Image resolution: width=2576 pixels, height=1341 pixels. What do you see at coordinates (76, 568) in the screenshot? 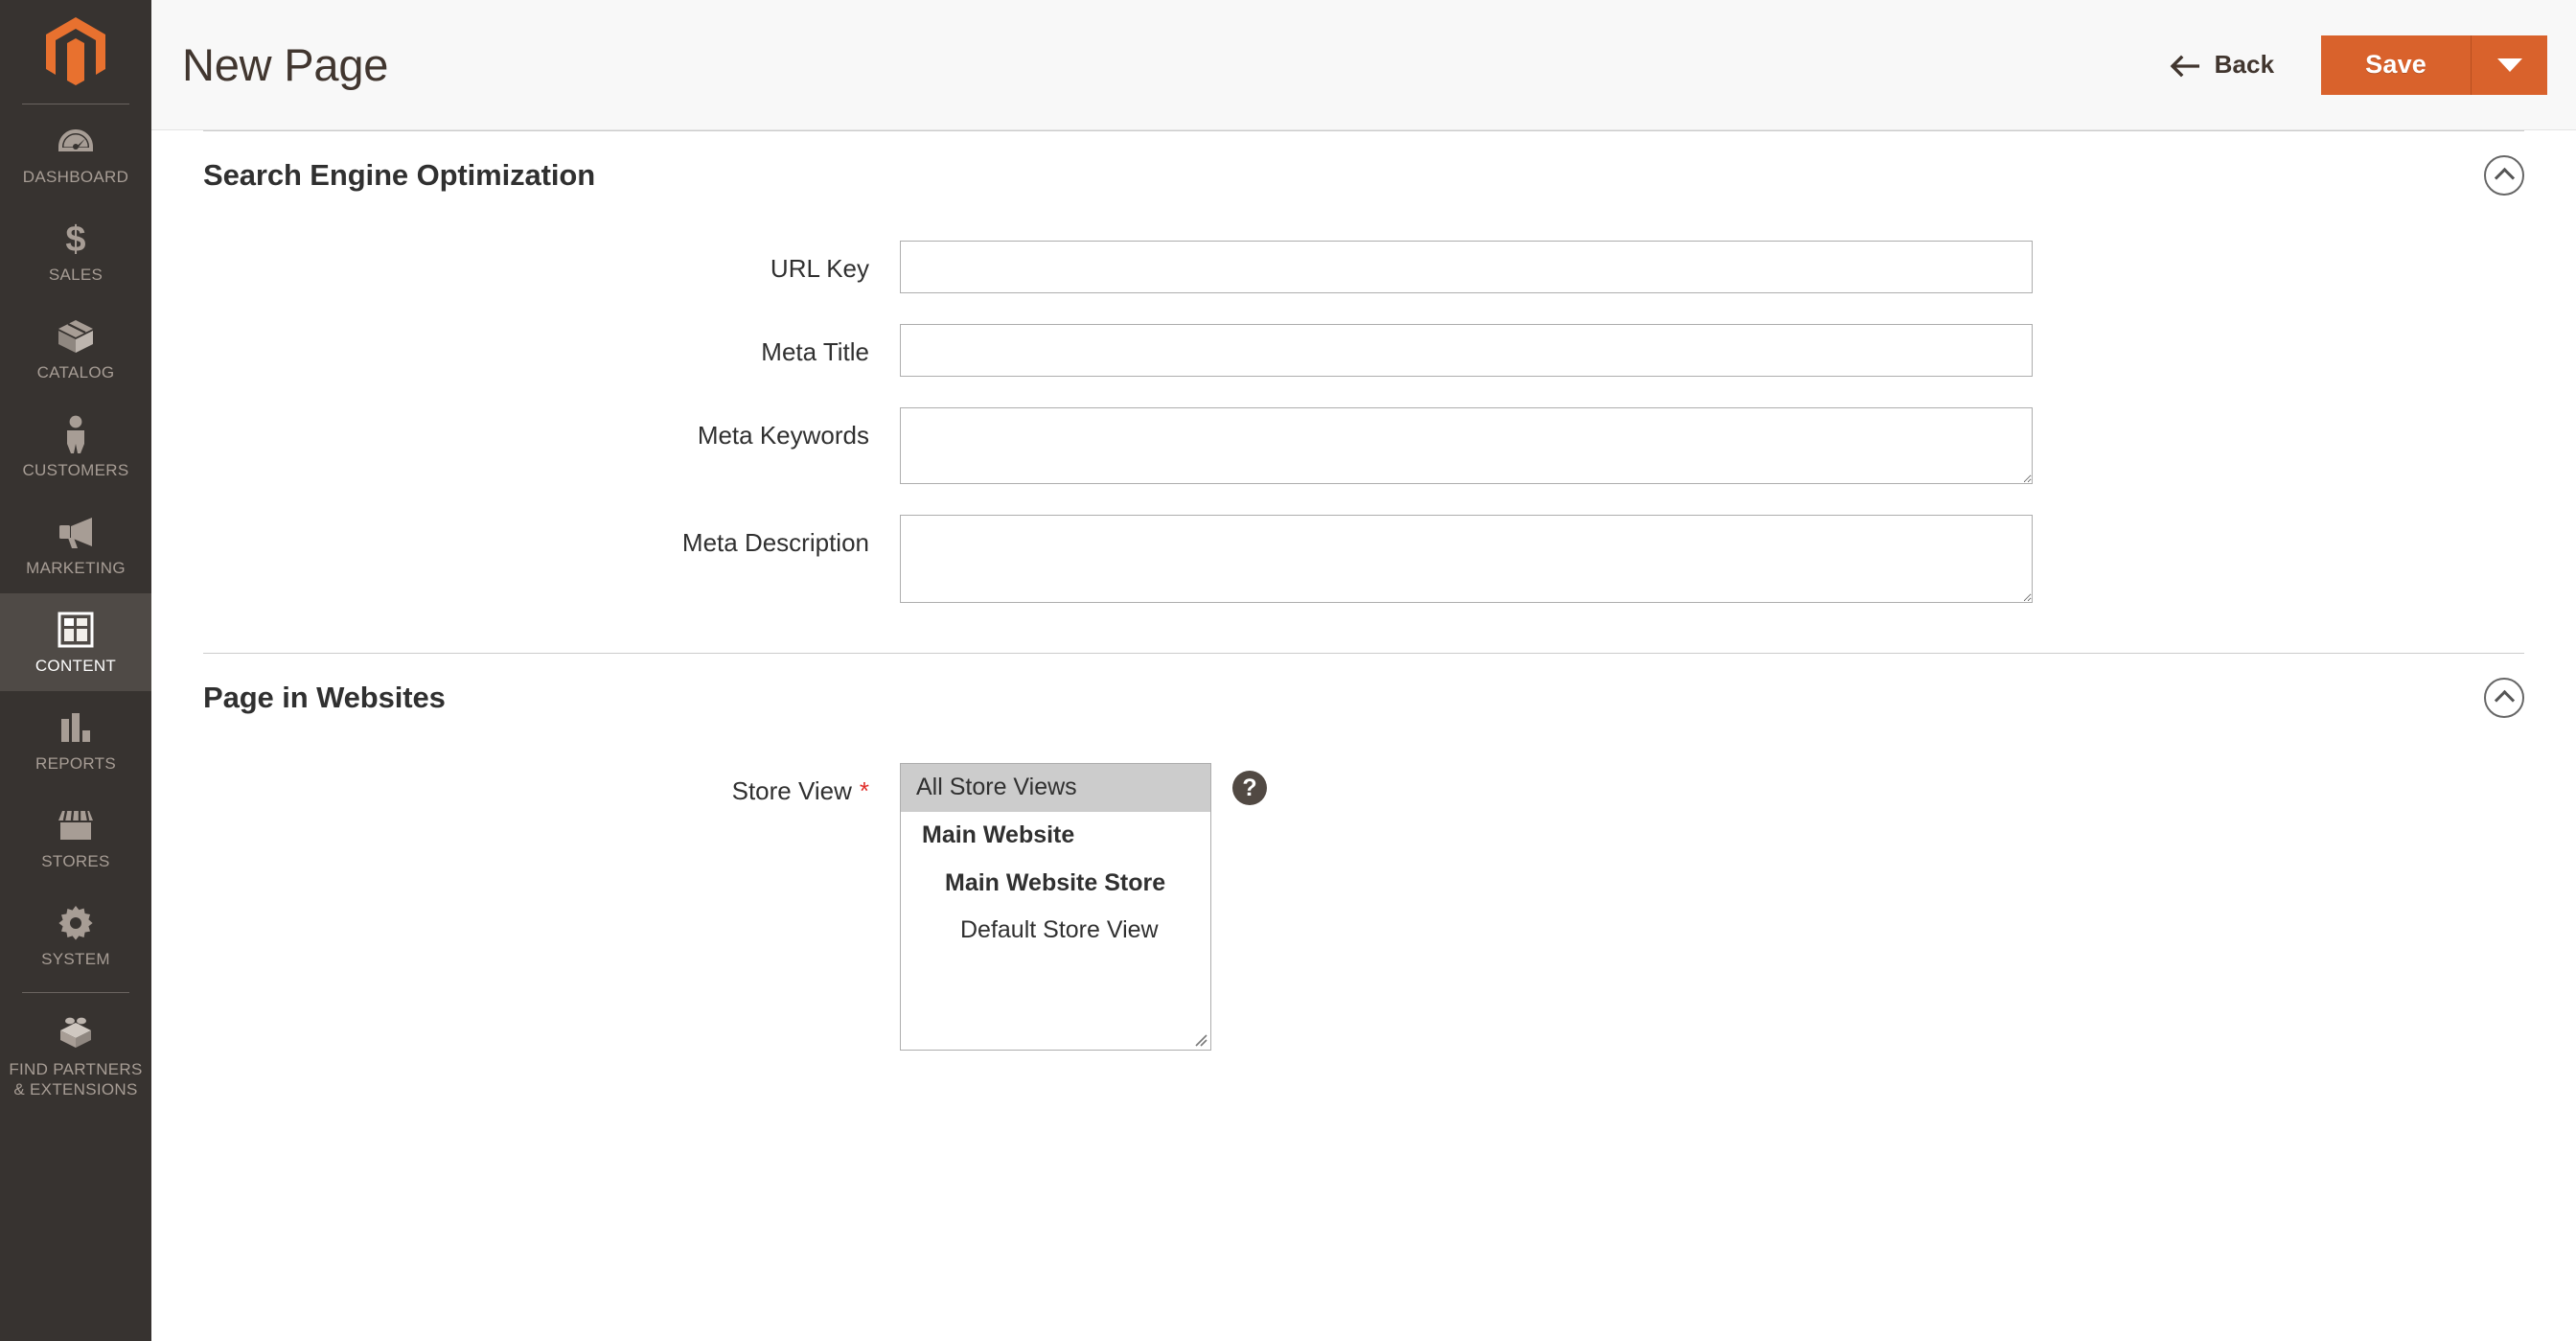
I see `sidebar-item-label: MARKETING` at bounding box center [76, 568].